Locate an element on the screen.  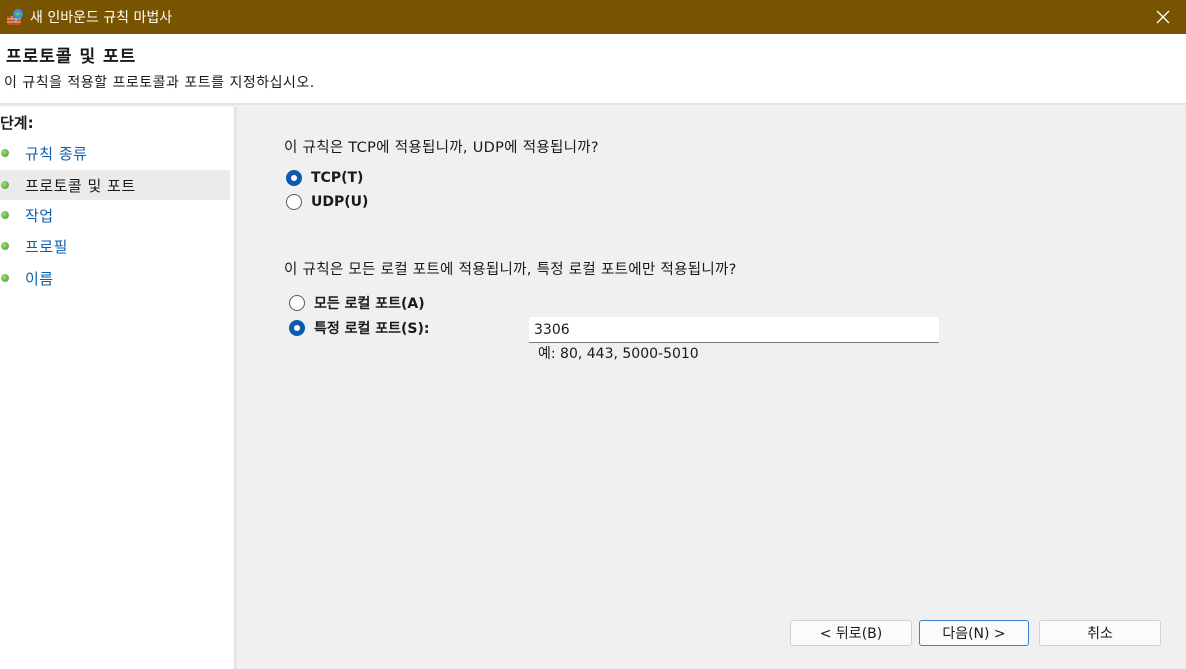
port-question: 이 규칙은 모든 로컬 포트에 적용됩니까, 특정 로컬 포트에만 적용됩니까? is located at coordinates (510, 270).